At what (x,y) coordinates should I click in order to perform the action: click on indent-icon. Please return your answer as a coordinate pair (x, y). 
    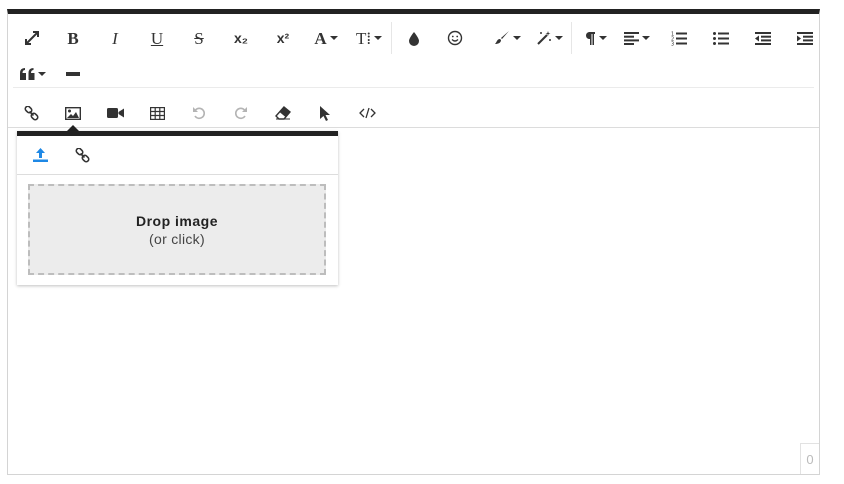
    Looking at the image, I should click on (805, 38).